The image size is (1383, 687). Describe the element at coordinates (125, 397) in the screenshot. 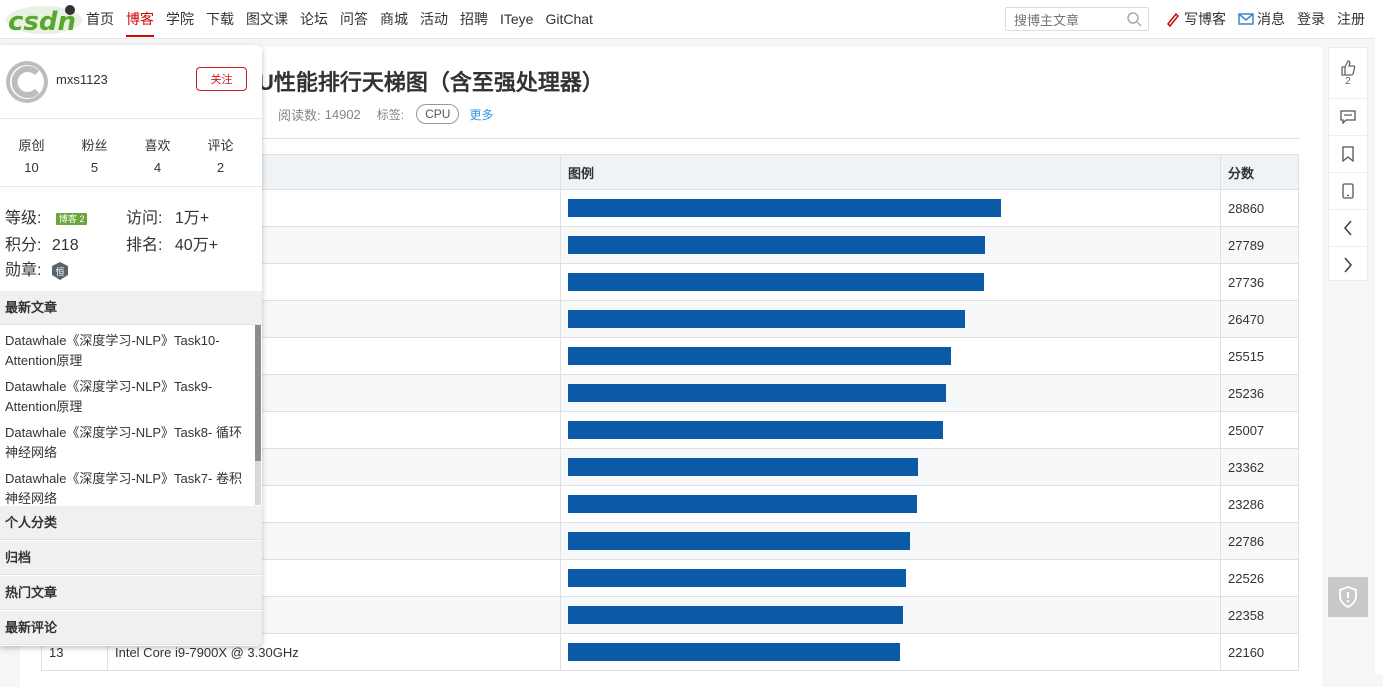

I see `list-item: Datawhale《深度学习-NLP》Task9- Attention原理` at that location.